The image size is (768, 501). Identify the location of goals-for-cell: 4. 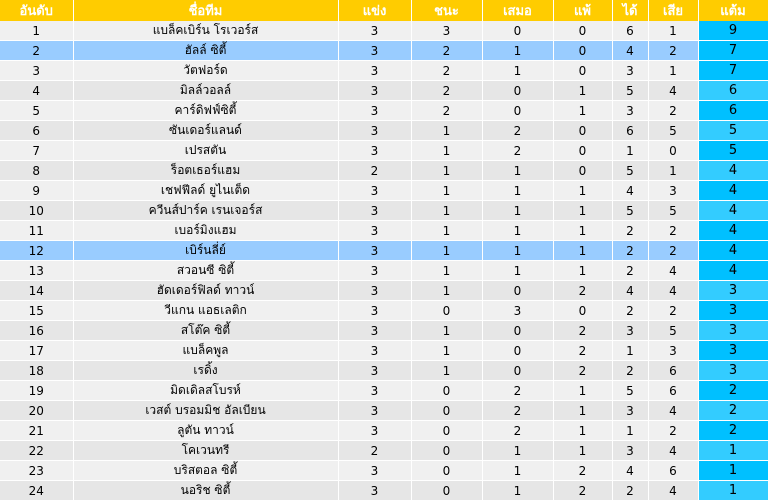
(630, 290).